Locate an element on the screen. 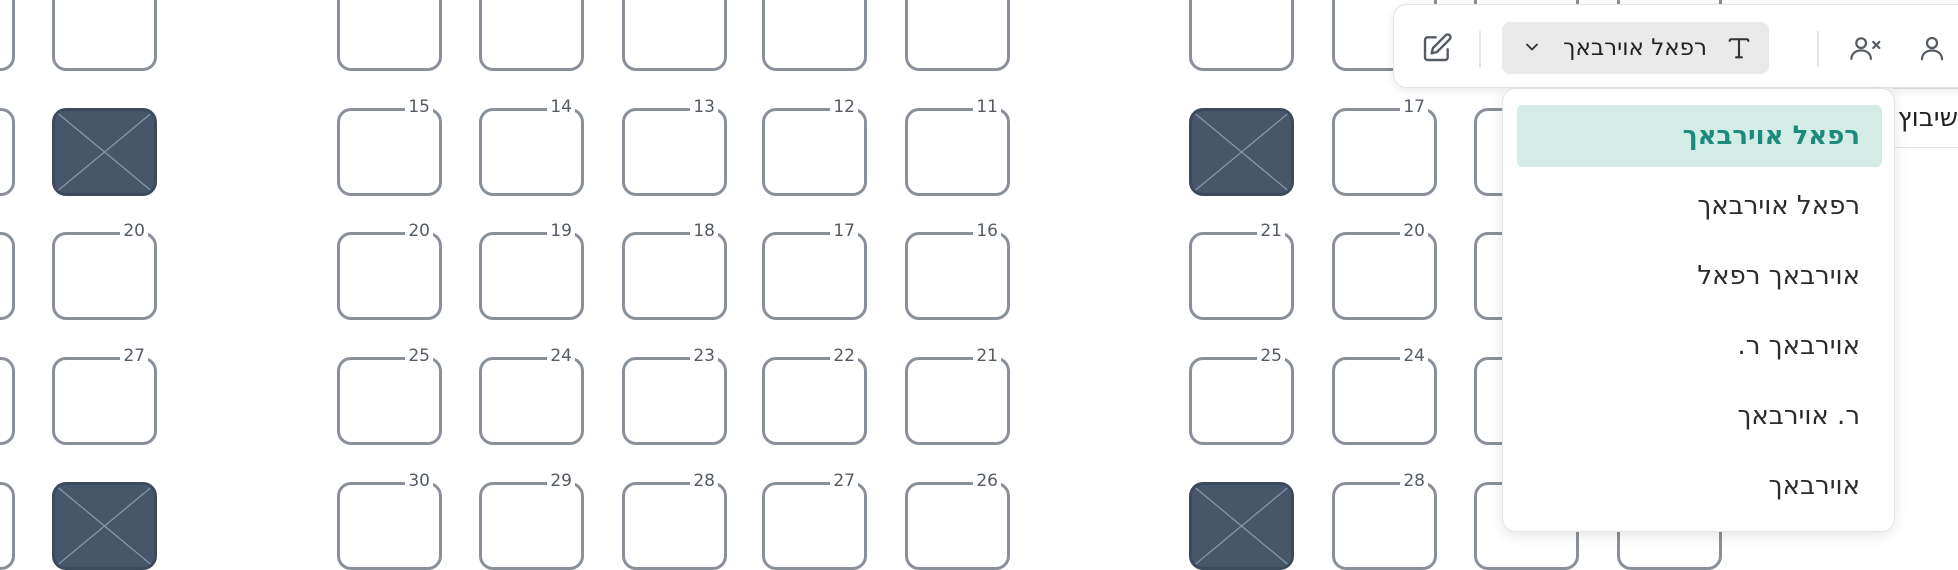 The height and width of the screenshot is (570, 1958). seat-toolbar: רפאל אוירבאך is located at coordinates (1675, 46).